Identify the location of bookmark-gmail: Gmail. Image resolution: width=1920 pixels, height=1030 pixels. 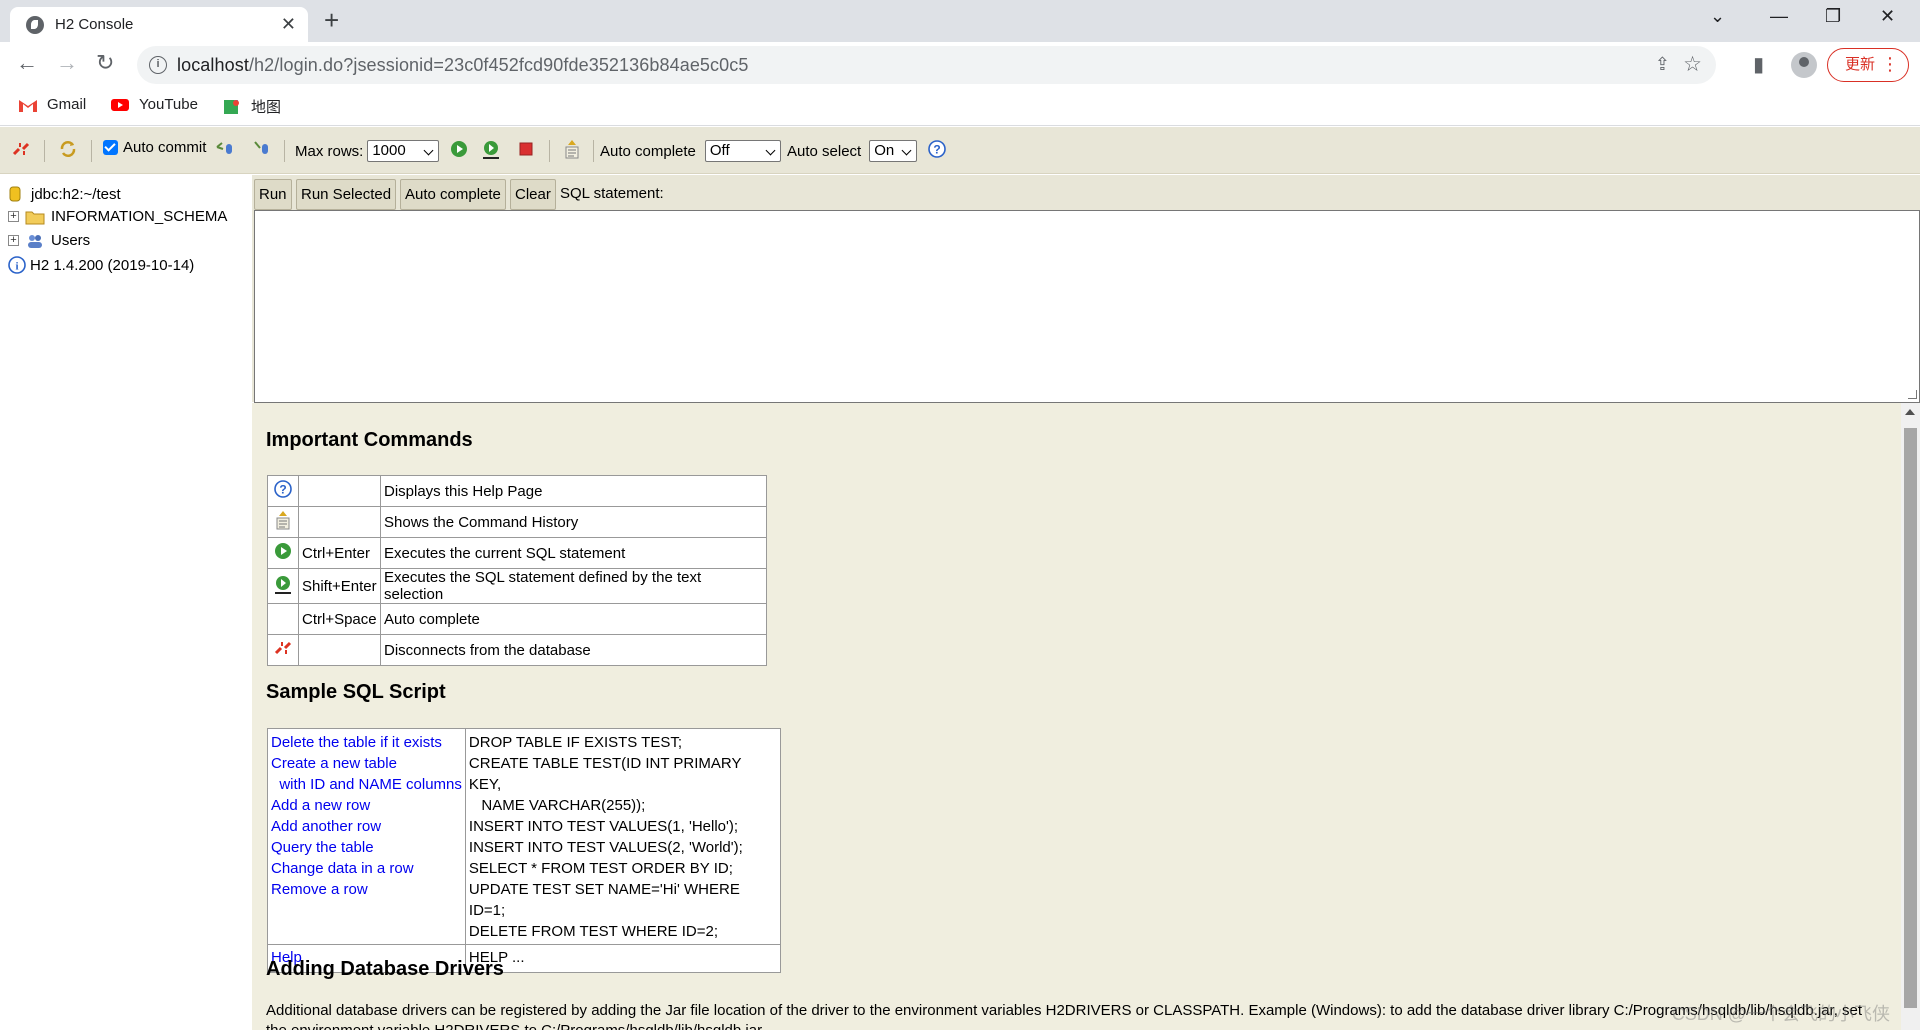
(52, 104).